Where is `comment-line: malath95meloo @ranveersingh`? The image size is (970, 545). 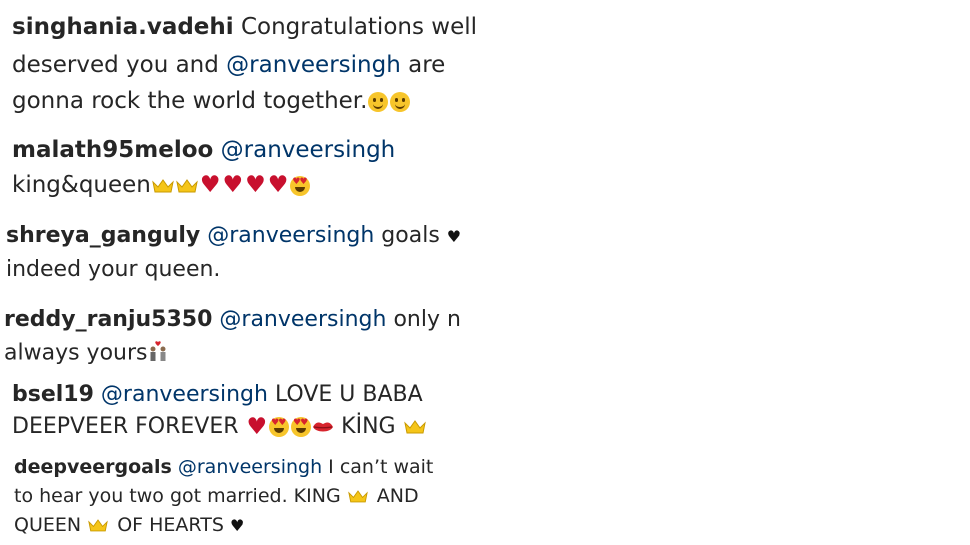
comment-line: malath95meloo @ranveersingh is located at coordinates (203, 150).